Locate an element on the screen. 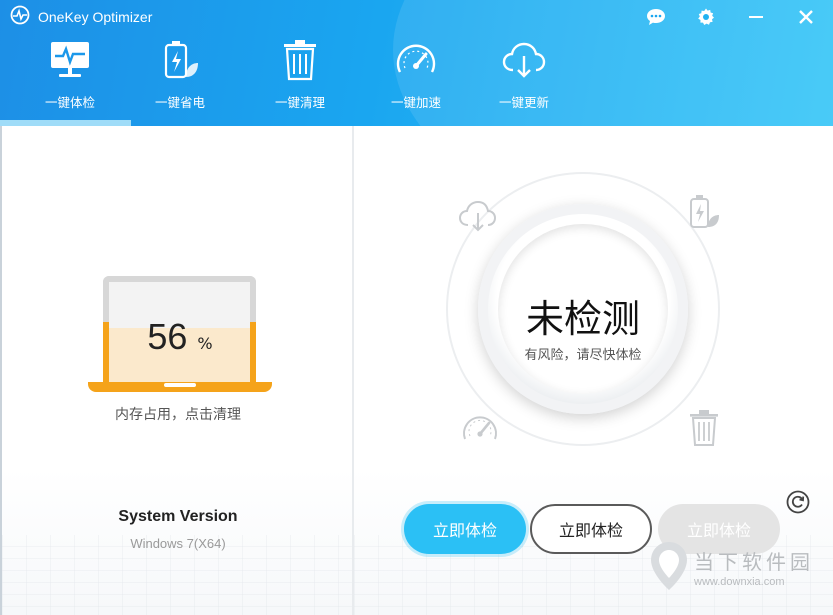  refresh-icon is located at coordinates (798, 502).